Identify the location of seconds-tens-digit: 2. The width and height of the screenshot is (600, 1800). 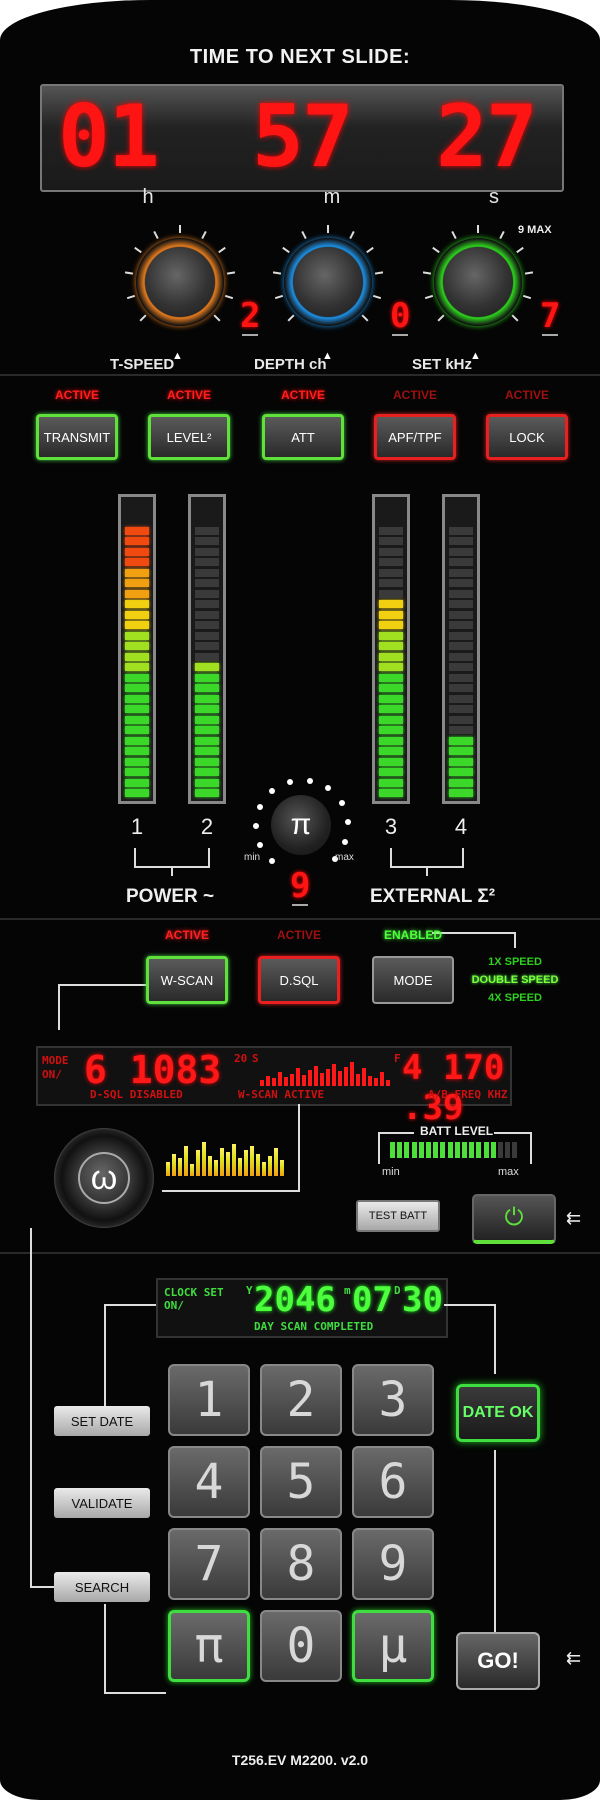
(462, 137).